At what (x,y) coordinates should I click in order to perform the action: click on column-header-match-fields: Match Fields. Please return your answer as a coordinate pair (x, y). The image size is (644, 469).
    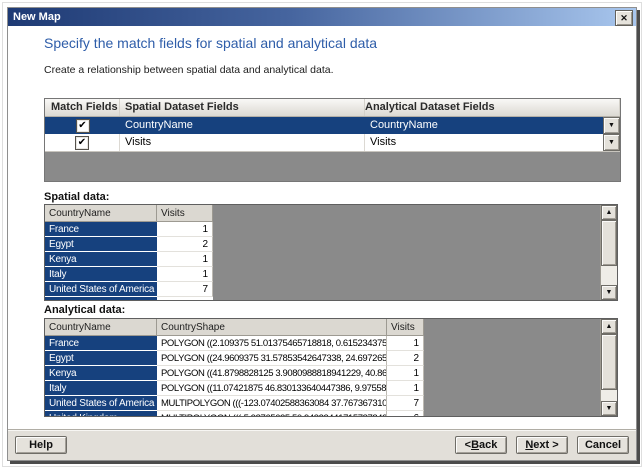
    Looking at the image, I should click on (82, 107).